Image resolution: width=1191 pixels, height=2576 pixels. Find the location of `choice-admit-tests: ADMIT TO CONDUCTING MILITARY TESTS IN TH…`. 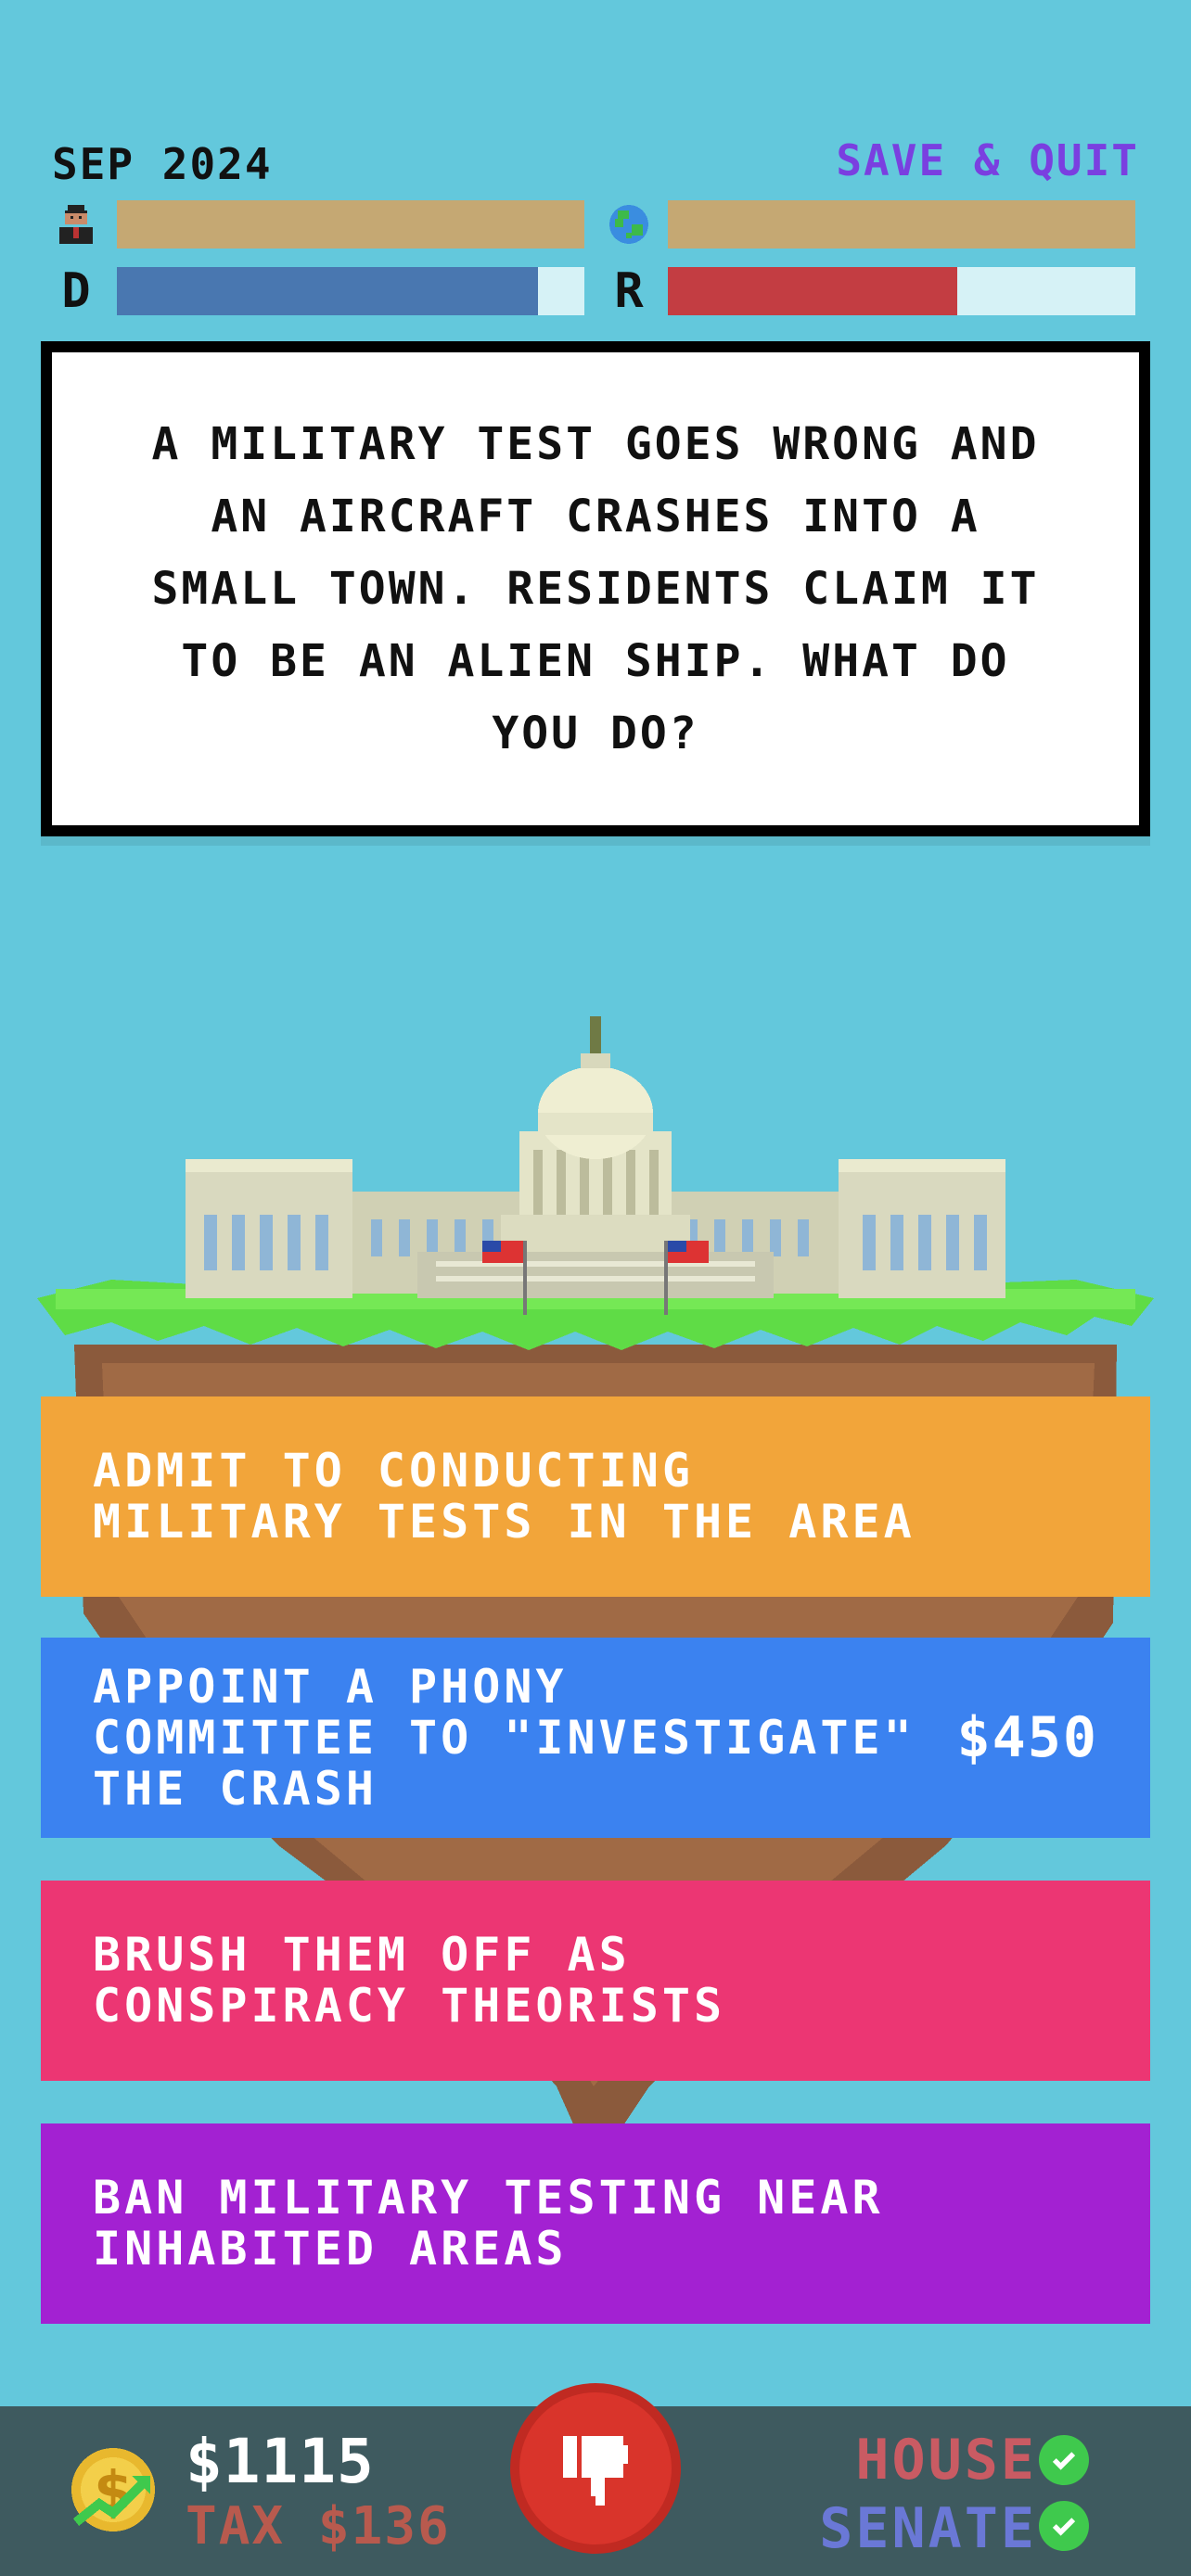

choice-admit-tests: ADMIT TO CONDUCTING MILITARY TESTS IN TH… is located at coordinates (595, 1497).